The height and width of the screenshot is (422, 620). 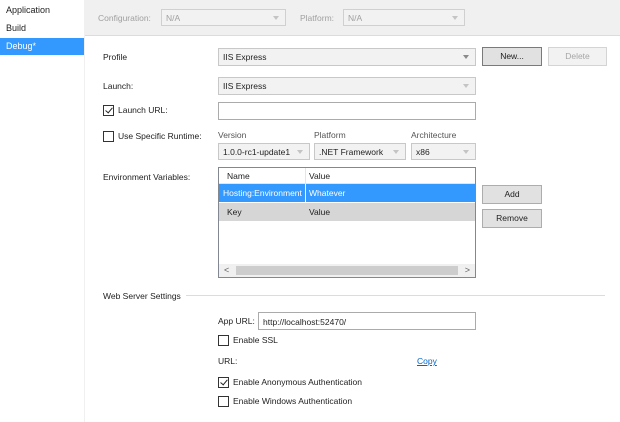 I want to click on scrollbar-thumb, so click(x=347, y=270).